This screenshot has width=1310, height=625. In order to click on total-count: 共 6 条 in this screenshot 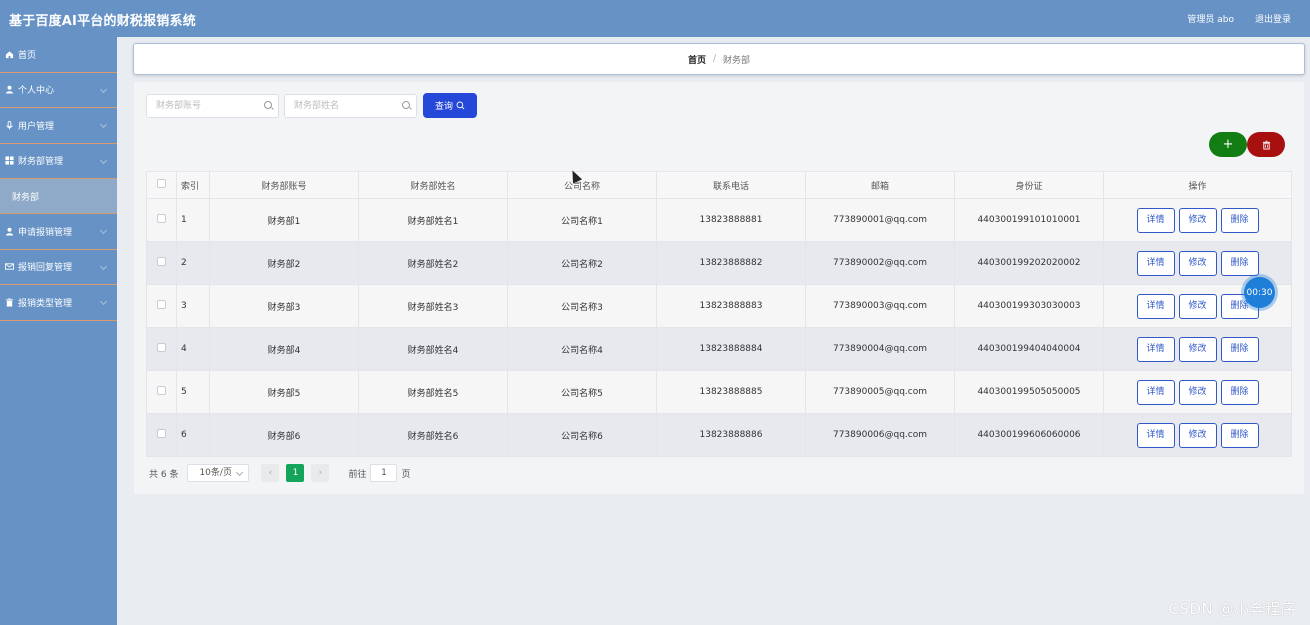, I will do `click(164, 474)`.